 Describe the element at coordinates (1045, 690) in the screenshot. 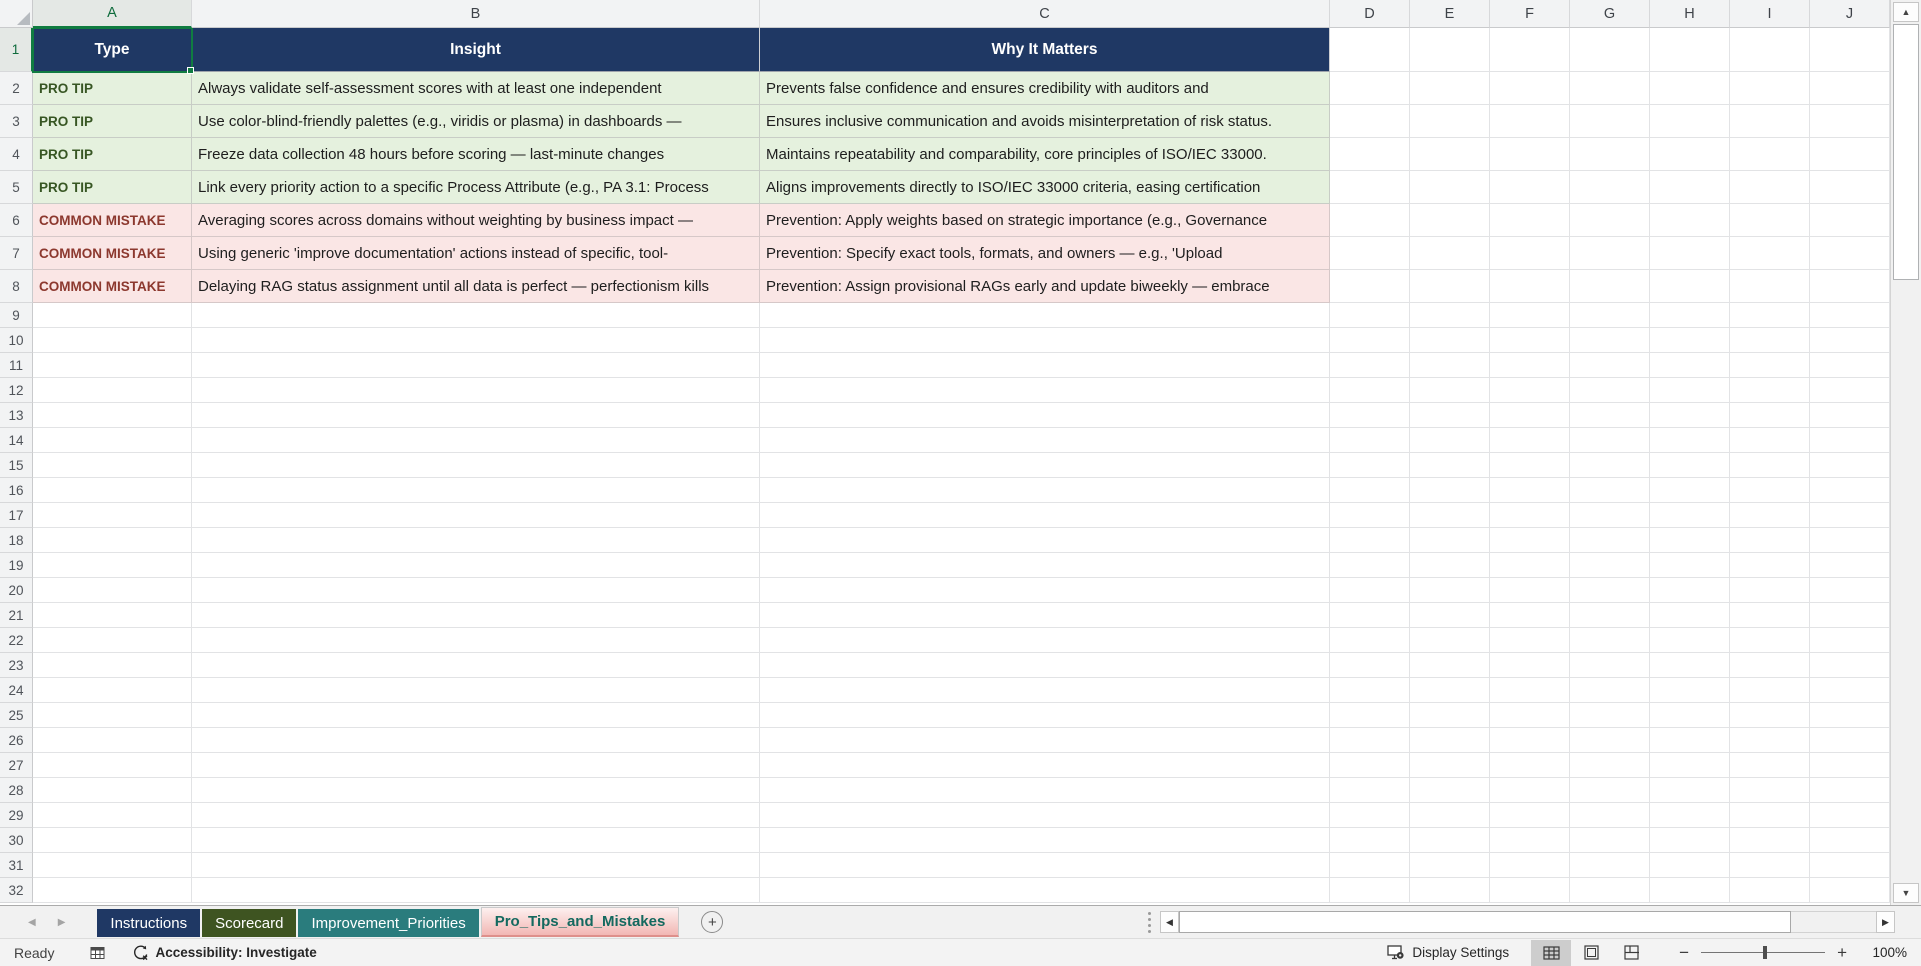

I see `cell-C24` at that location.